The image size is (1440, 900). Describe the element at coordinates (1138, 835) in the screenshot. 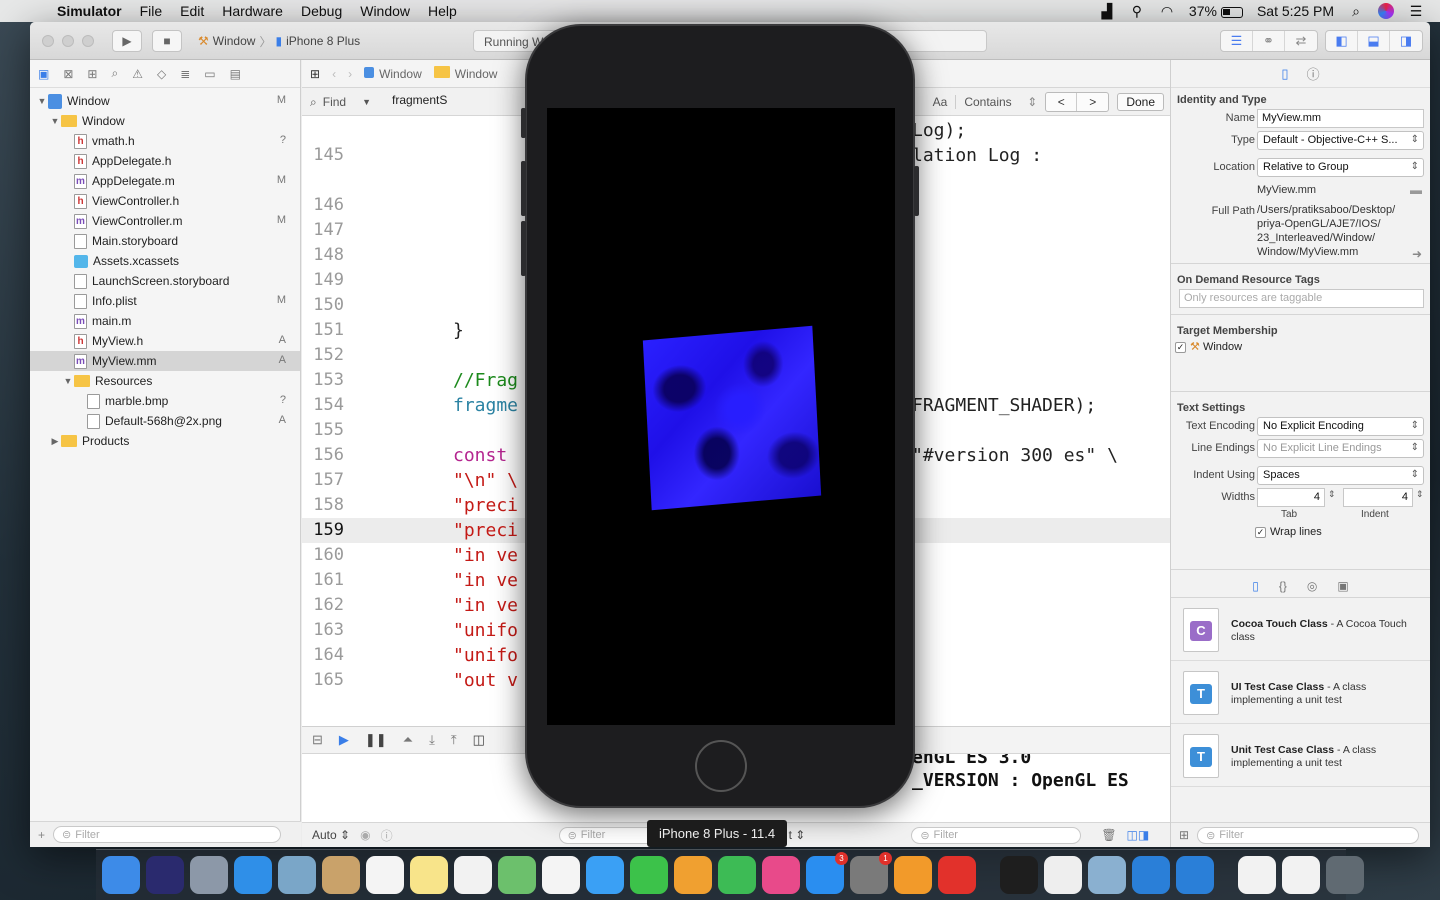

I see `split-view-icon: ◫◨` at that location.